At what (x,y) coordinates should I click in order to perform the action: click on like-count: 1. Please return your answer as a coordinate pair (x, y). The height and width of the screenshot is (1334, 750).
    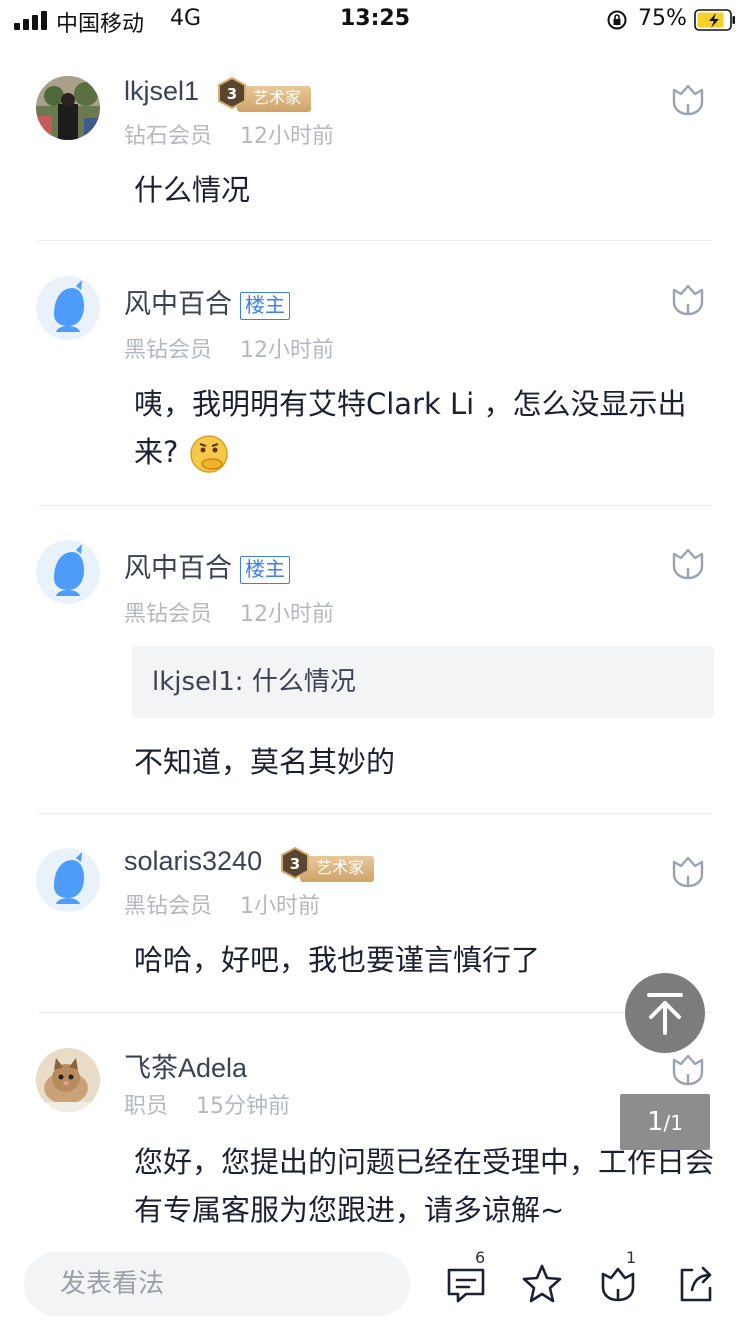
    Looking at the image, I should click on (631, 1257).